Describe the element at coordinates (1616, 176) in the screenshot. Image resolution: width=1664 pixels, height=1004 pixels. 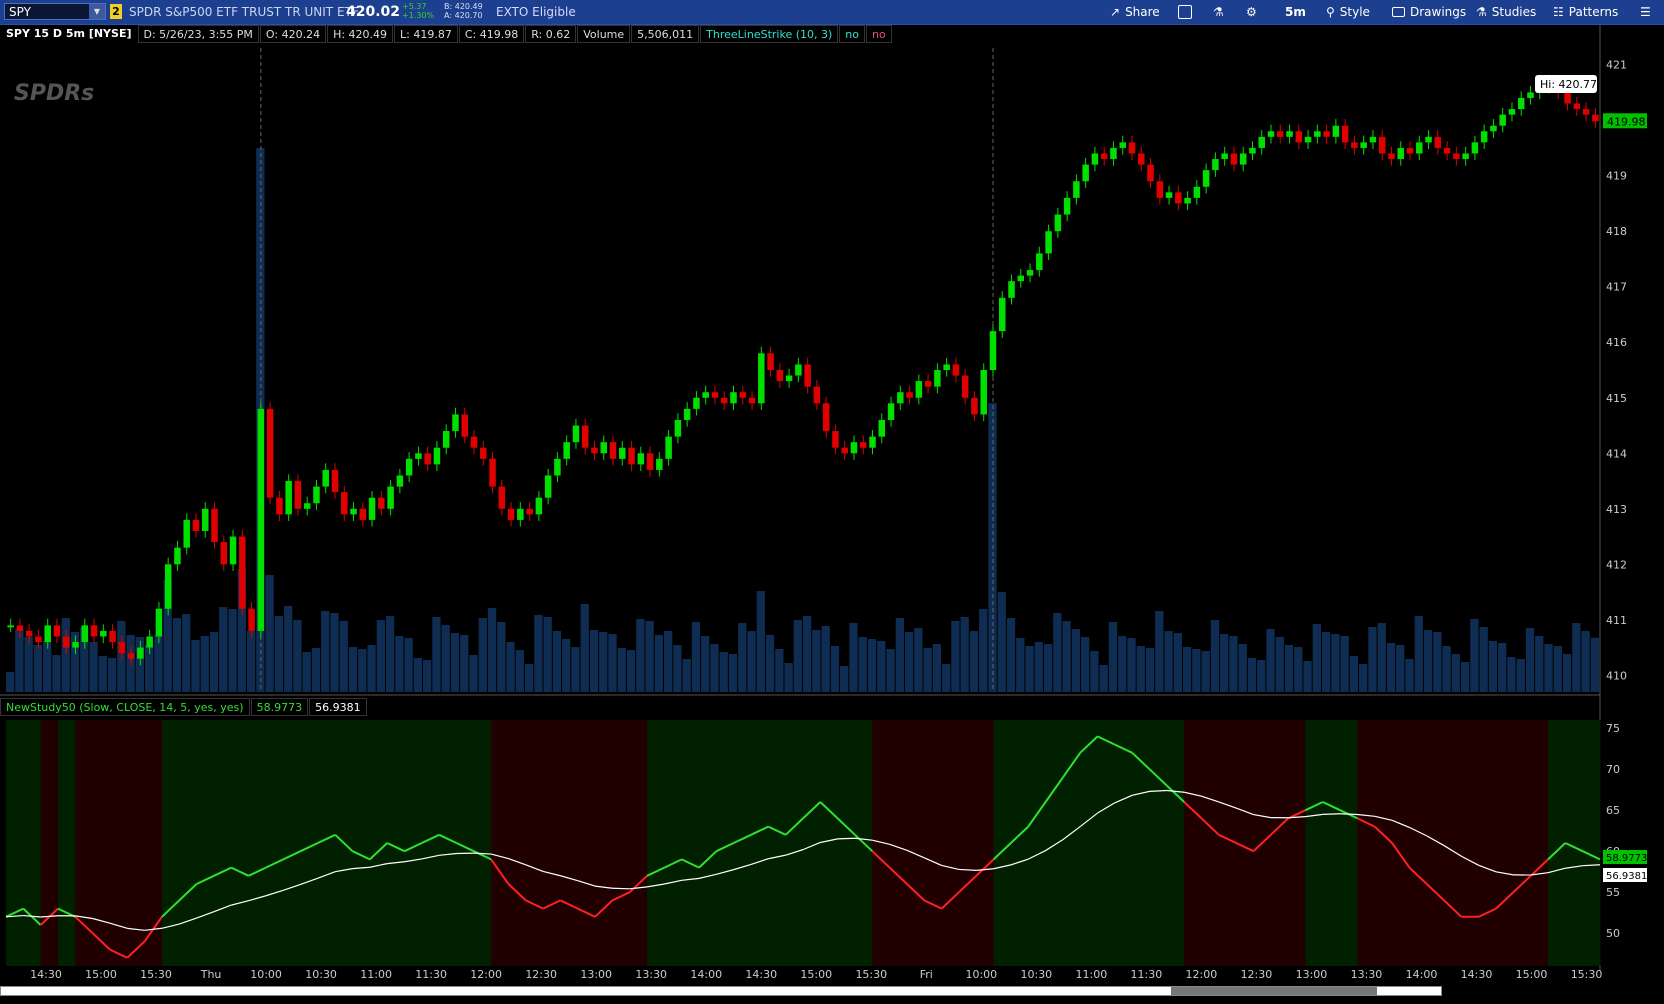
I see `price-tick-label: 419` at that location.